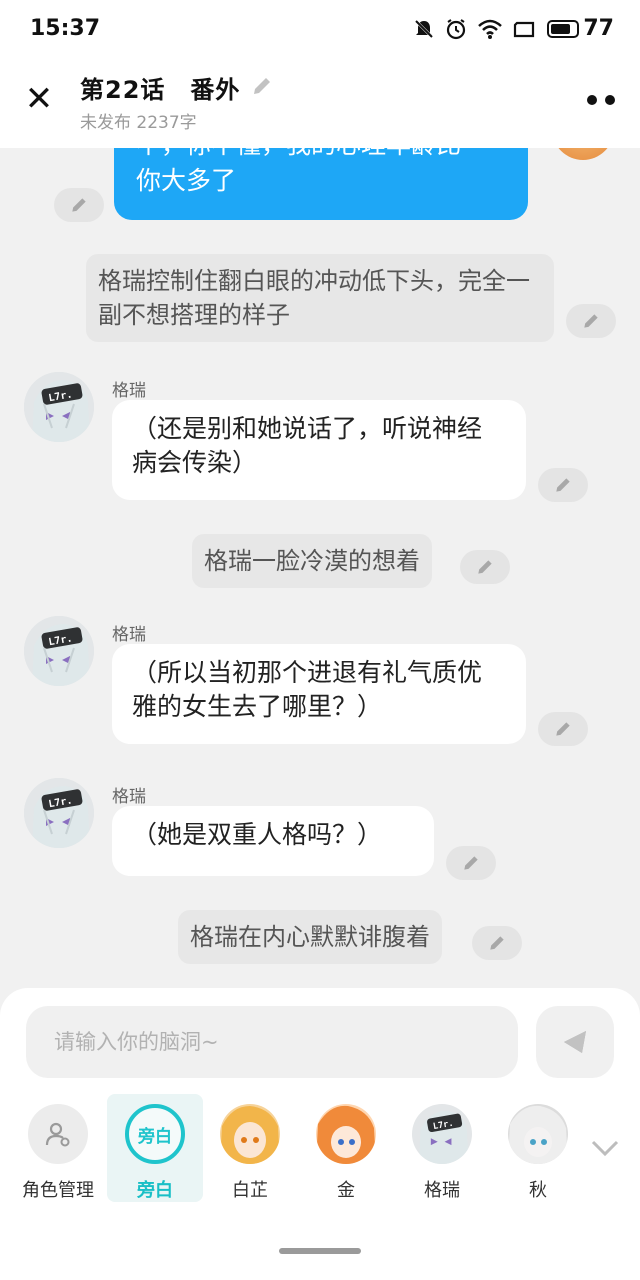  I want to click on character-label: 金, so click(346, 1190).